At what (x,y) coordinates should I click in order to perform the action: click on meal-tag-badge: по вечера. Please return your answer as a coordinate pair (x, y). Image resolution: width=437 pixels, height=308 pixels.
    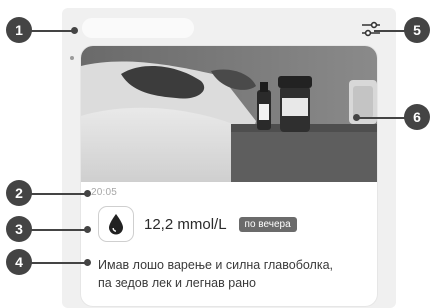
    Looking at the image, I should click on (267, 224).